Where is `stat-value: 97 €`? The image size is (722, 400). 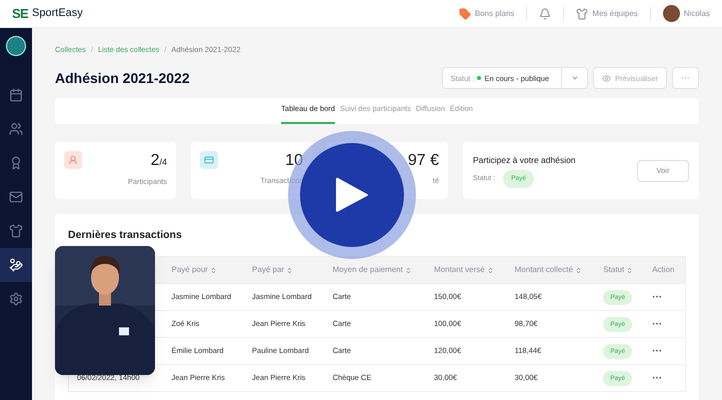 stat-value: 97 € is located at coordinates (423, 161).